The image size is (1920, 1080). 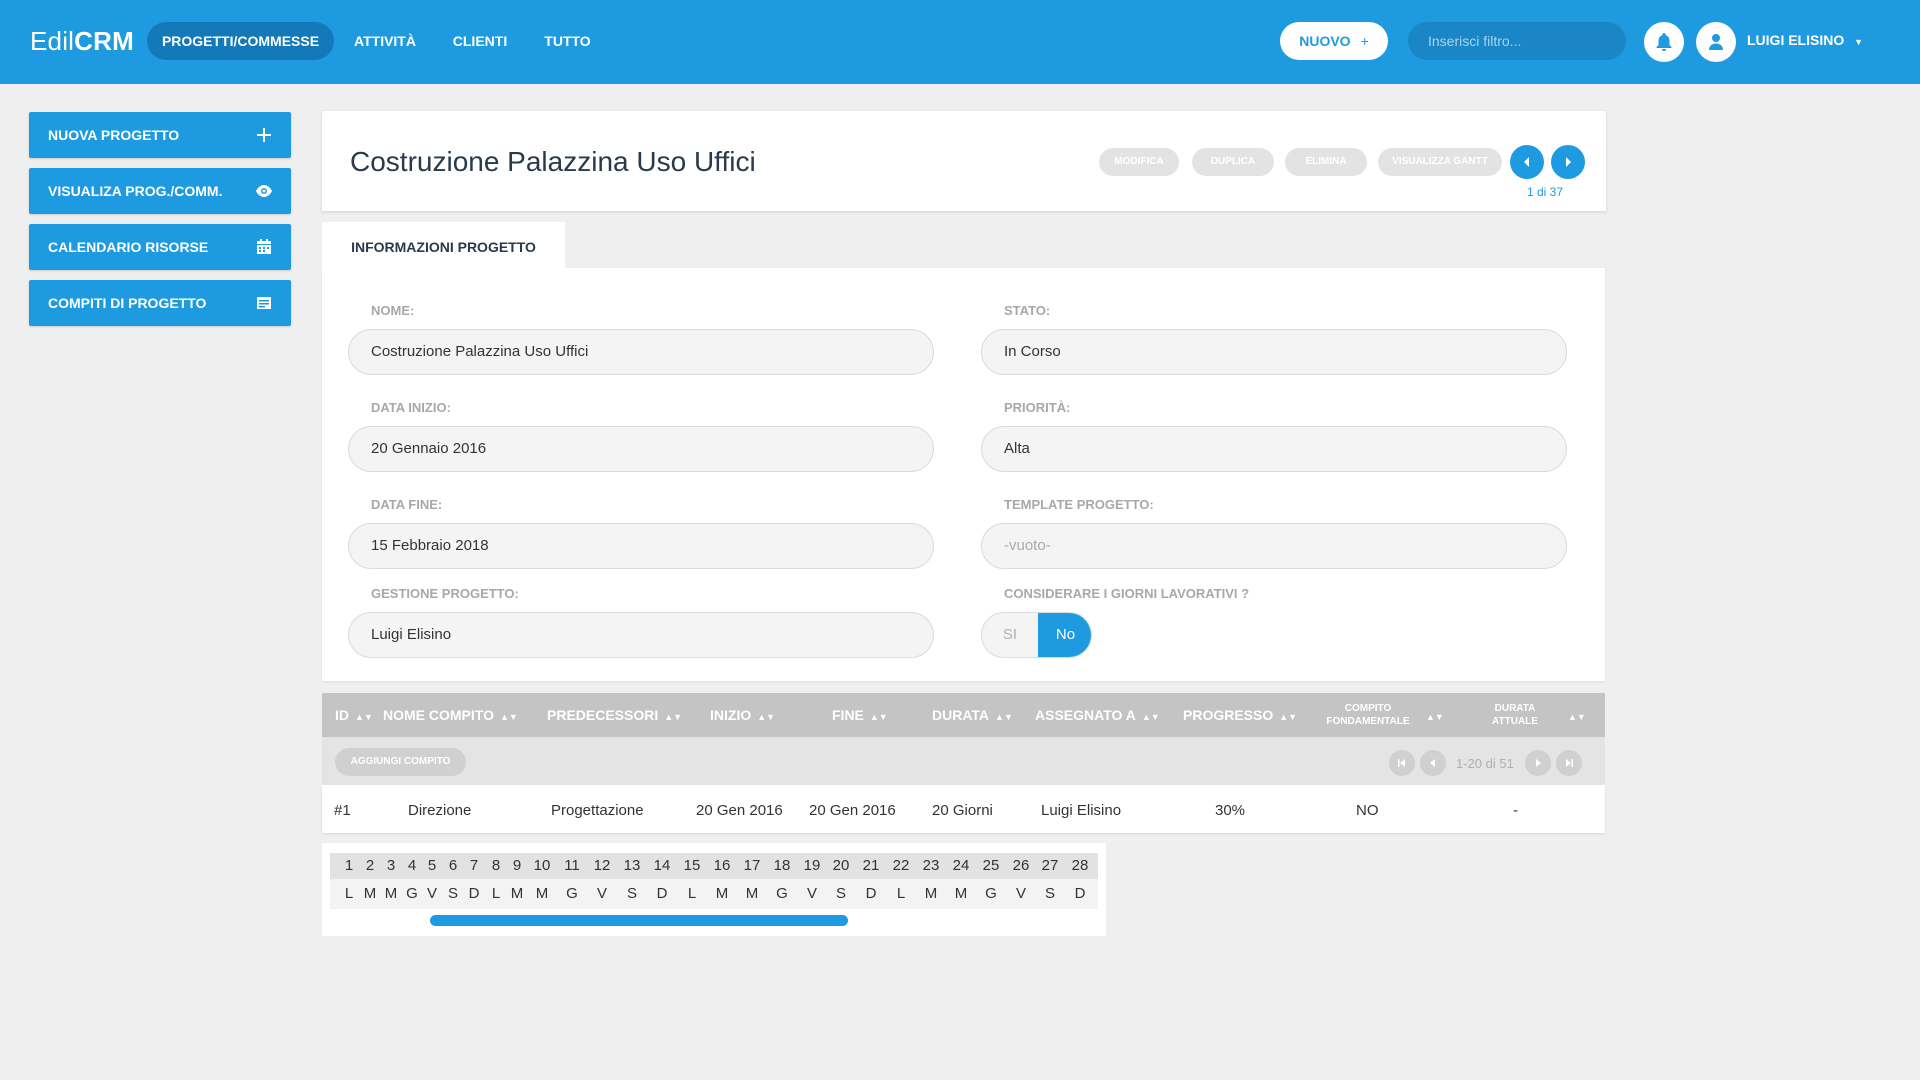 I want to click on working-days-toggle: SI No, so click(x=1036, y=635).